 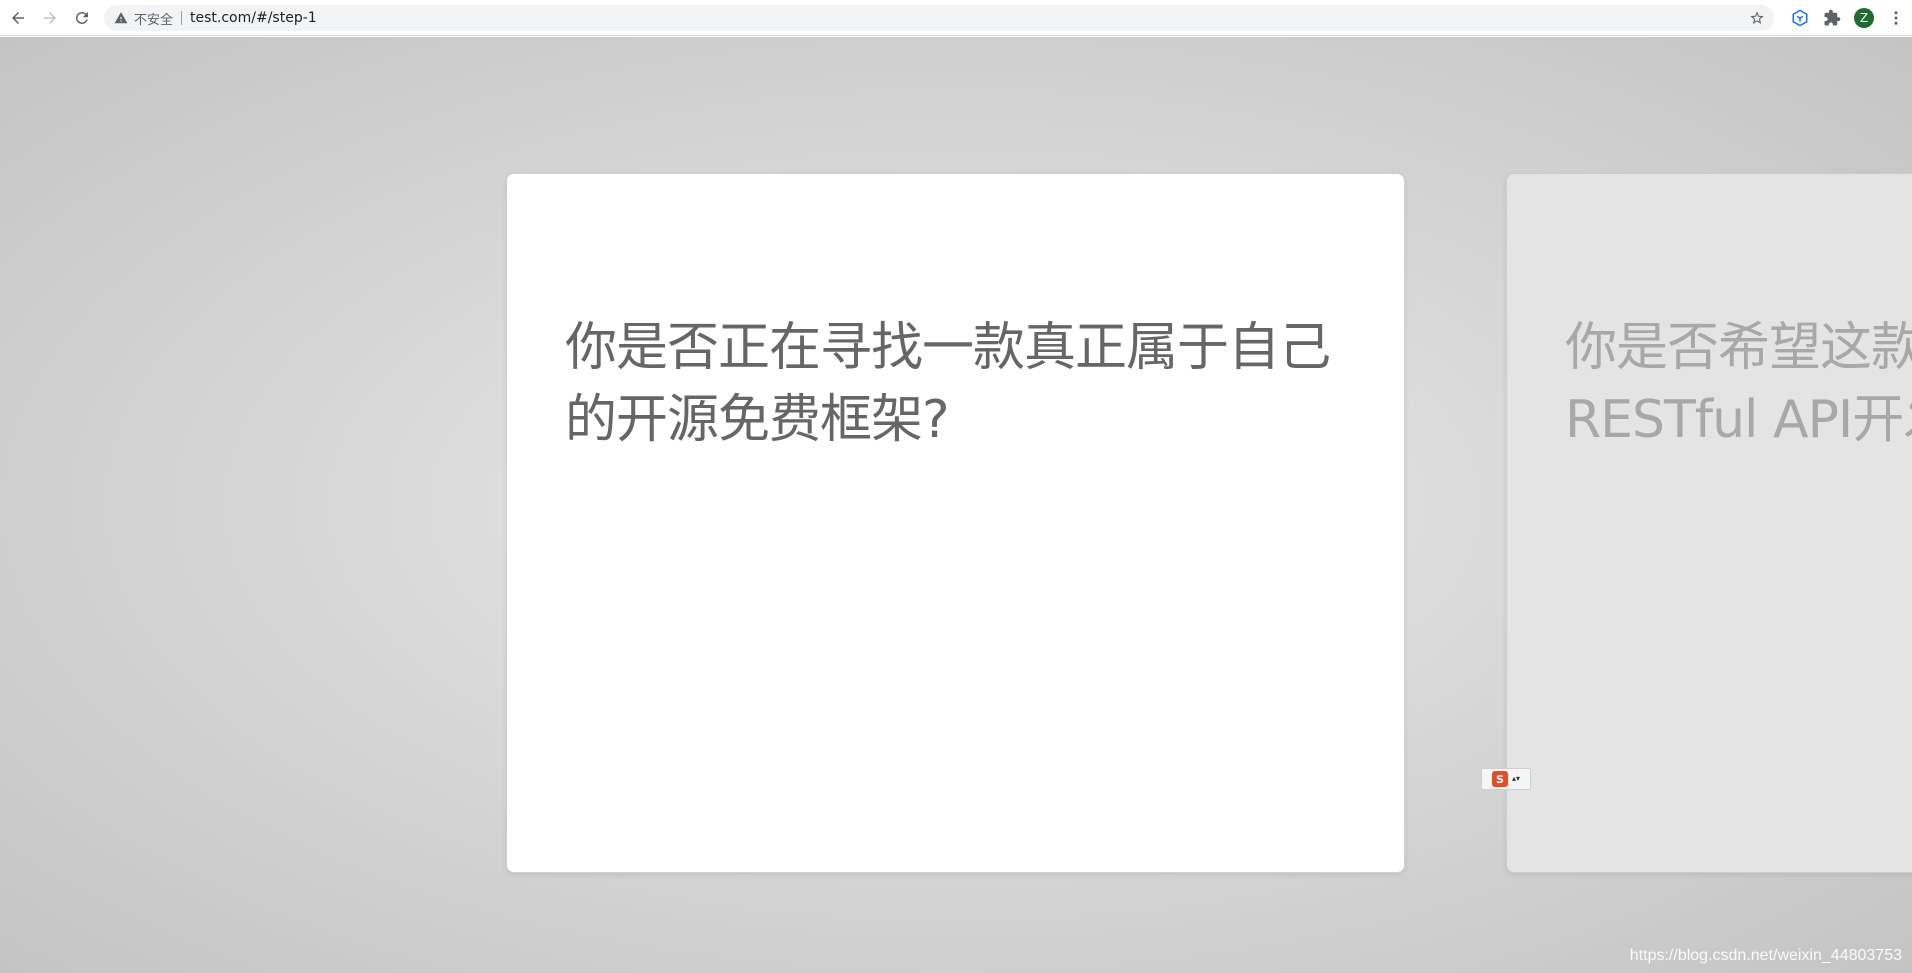 I want to click on menu-dots-icon, so click(x=1896, y=18).